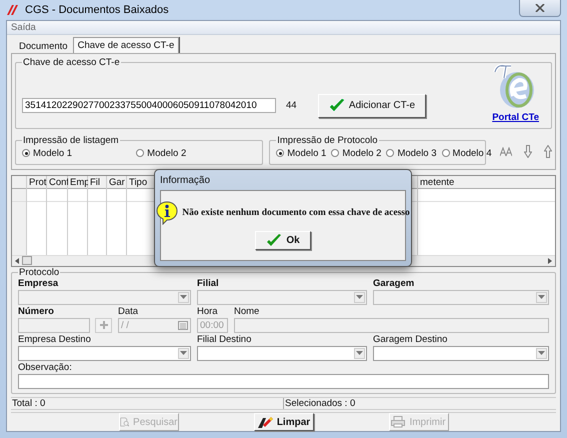  Describe the element at coordinates (528, 151) in the screenshot. I see `sort-down-icon` at that location.